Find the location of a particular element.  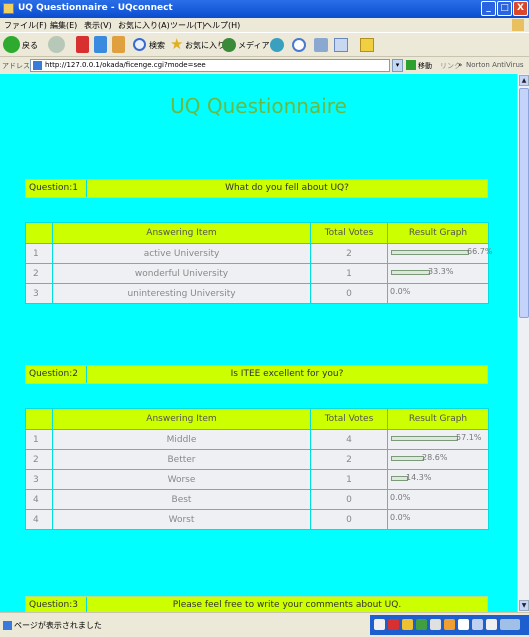

answer-item: active University is located at coordinates (181, 253).